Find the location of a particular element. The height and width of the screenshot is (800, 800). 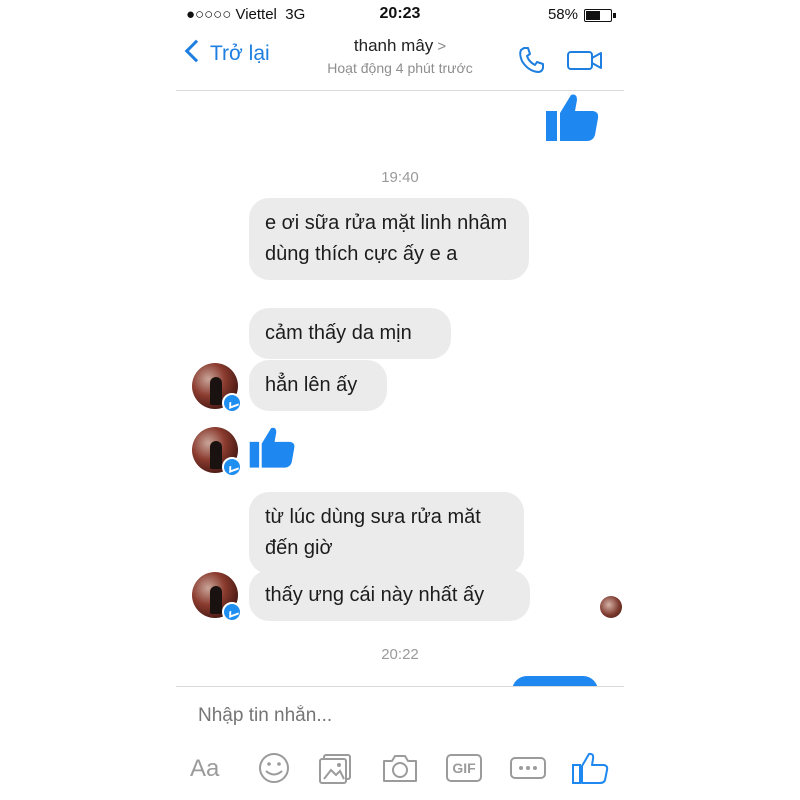

emoji-icon is located at coordinates (274, 768).